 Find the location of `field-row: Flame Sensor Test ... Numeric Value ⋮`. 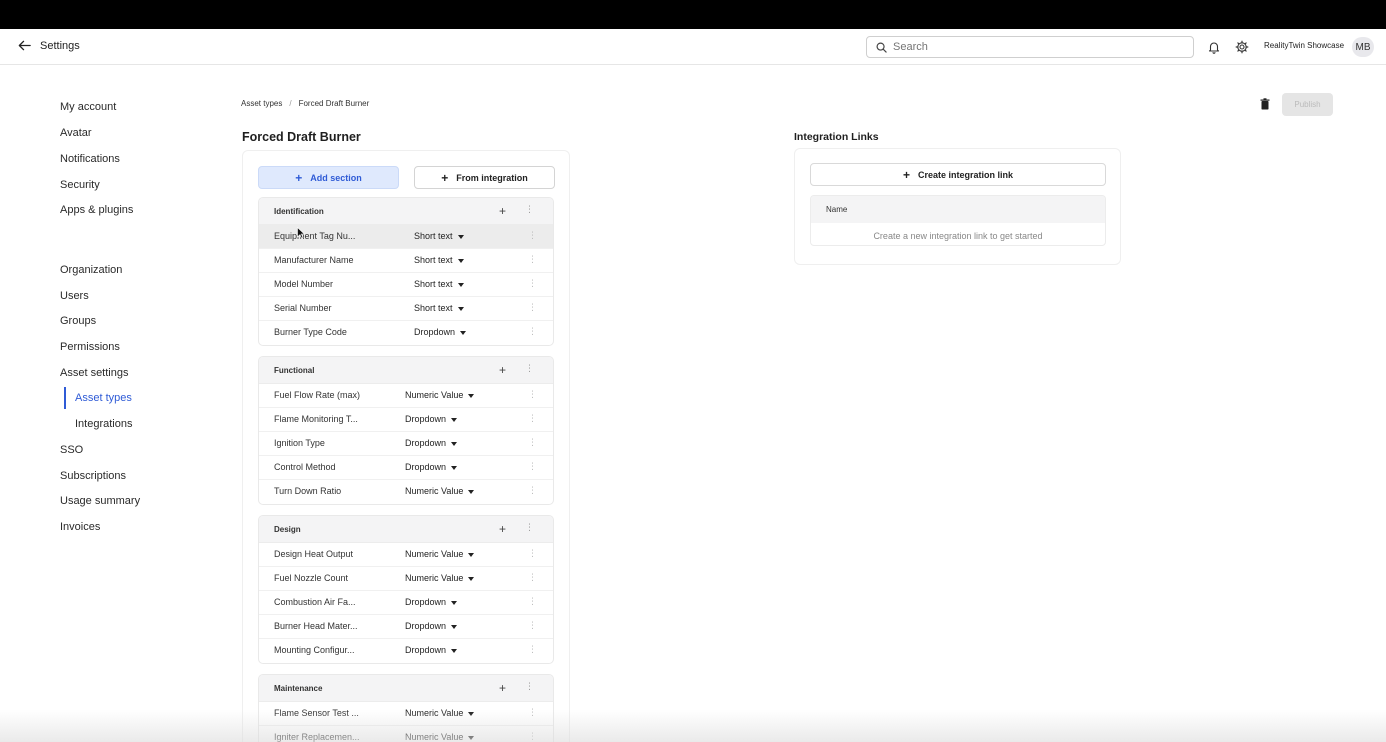

field-row: Flame Sensor Test ... Numeric Value ⋮ is located at coordinates (406, 714).